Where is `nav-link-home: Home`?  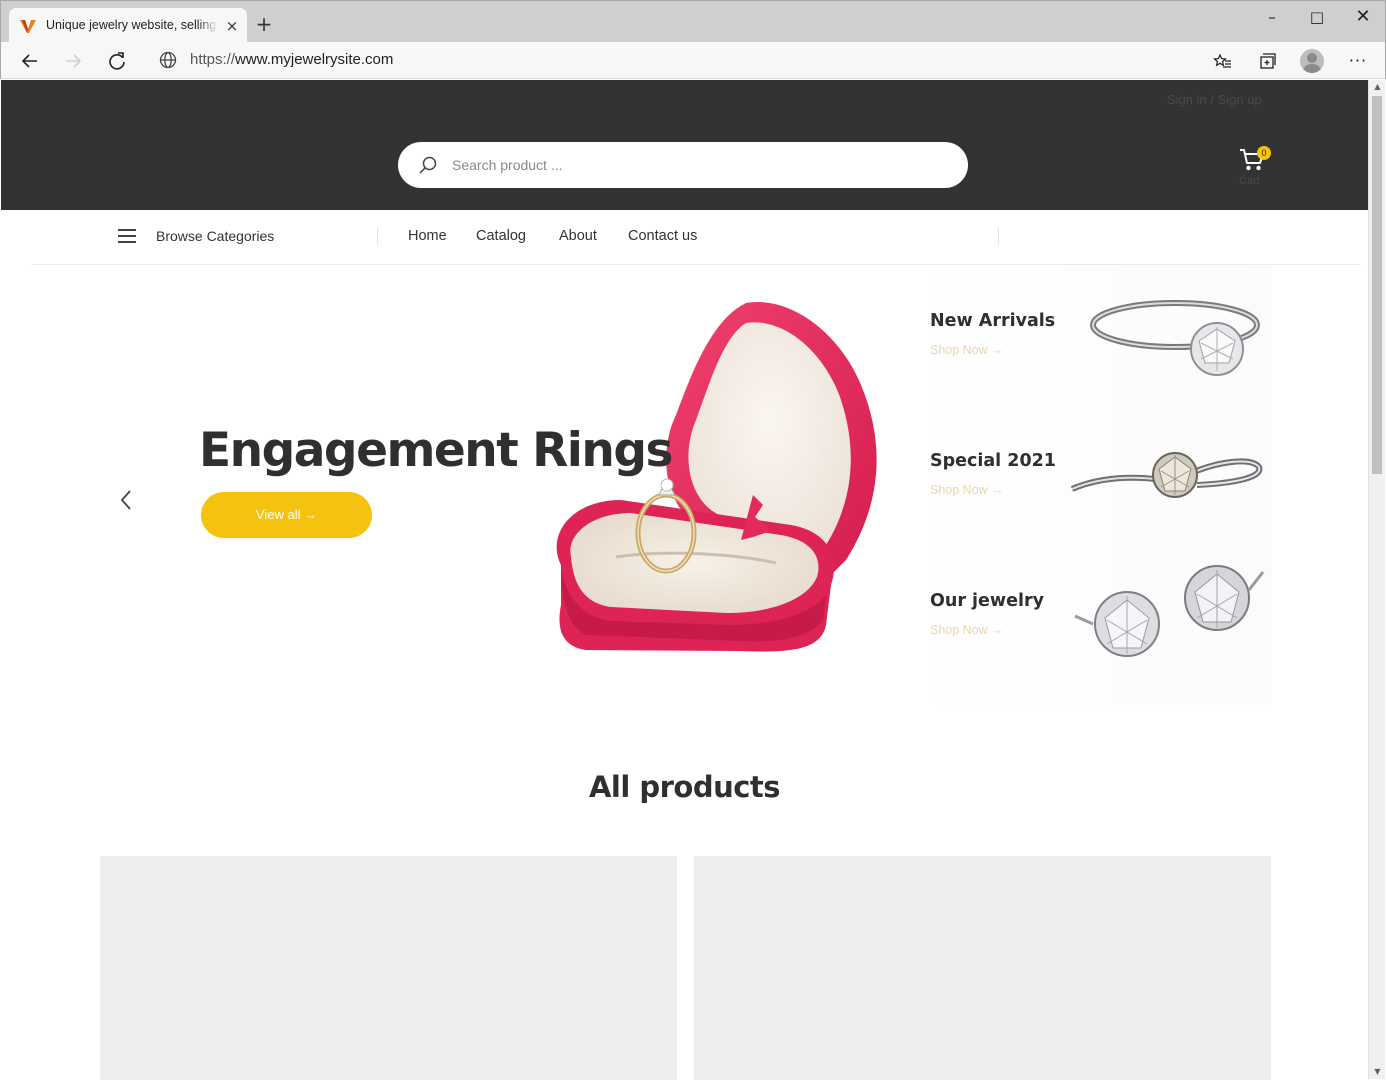 nav-link-home: Home is located at coordinates (427, 236).